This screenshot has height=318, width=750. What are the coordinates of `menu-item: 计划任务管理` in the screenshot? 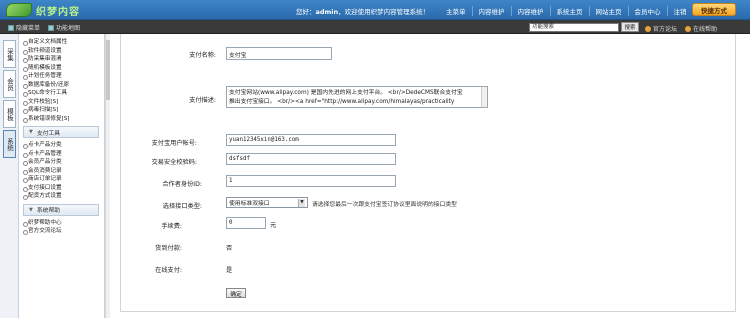 It's located at (61, 76).